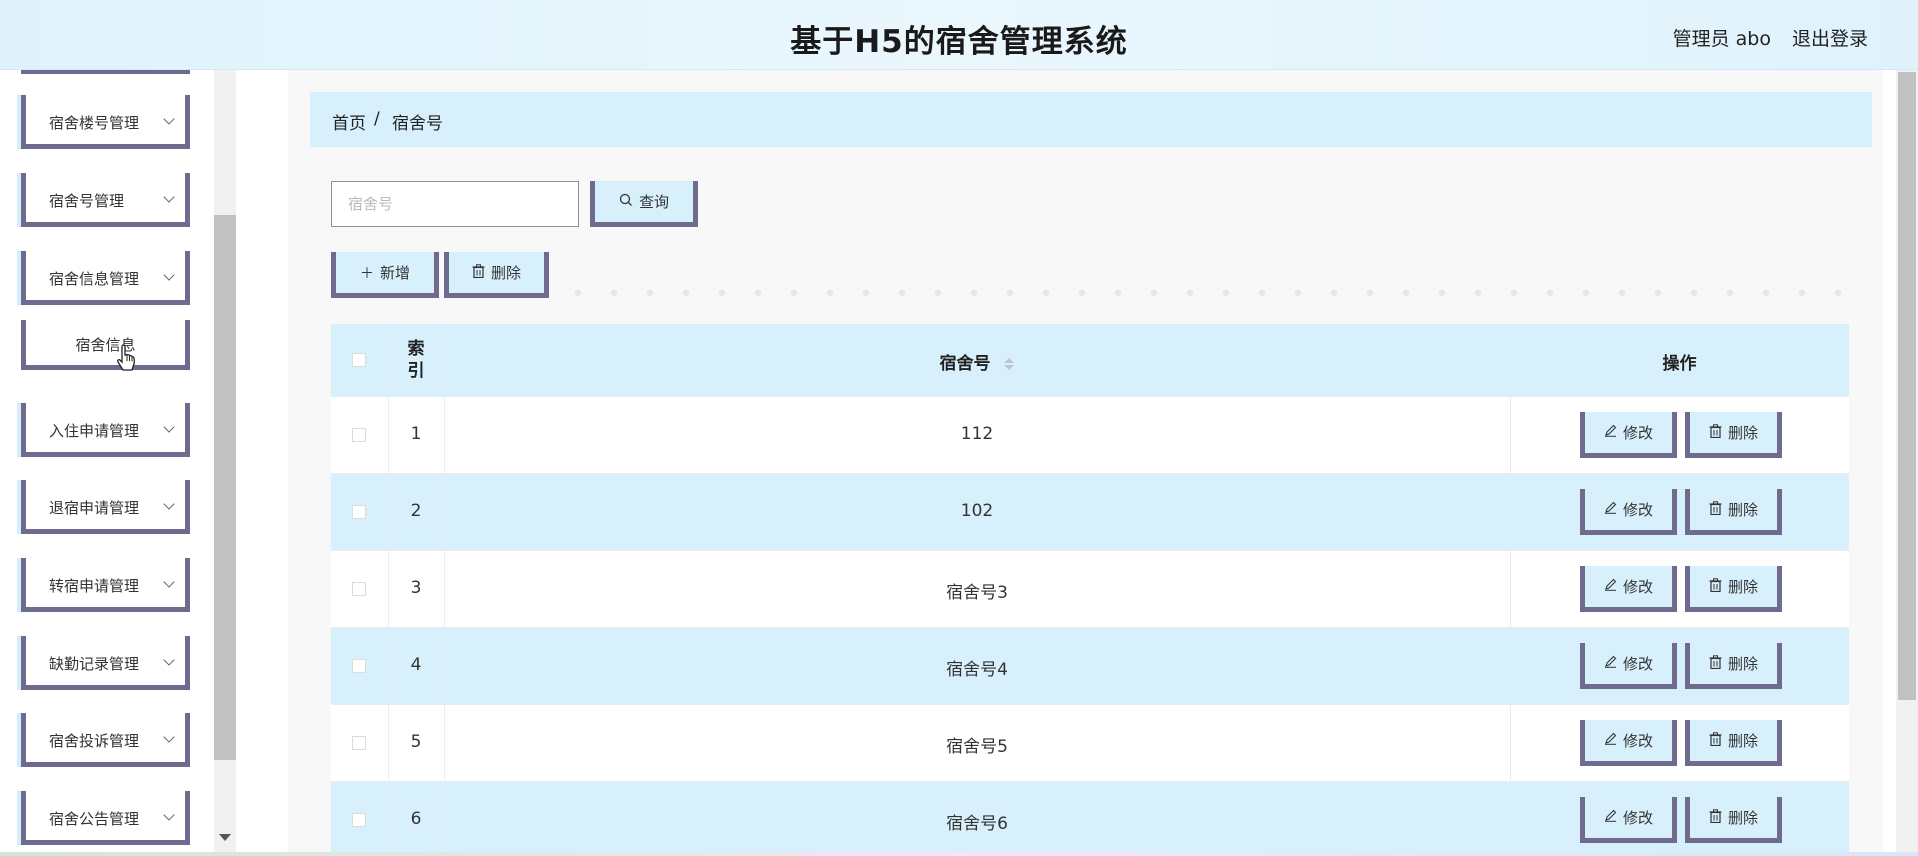 This screenshot has height=856, width=1918. I want to click on sidebar-item-transfer-mgmt: 转宿申请管理, so click(105, 585).